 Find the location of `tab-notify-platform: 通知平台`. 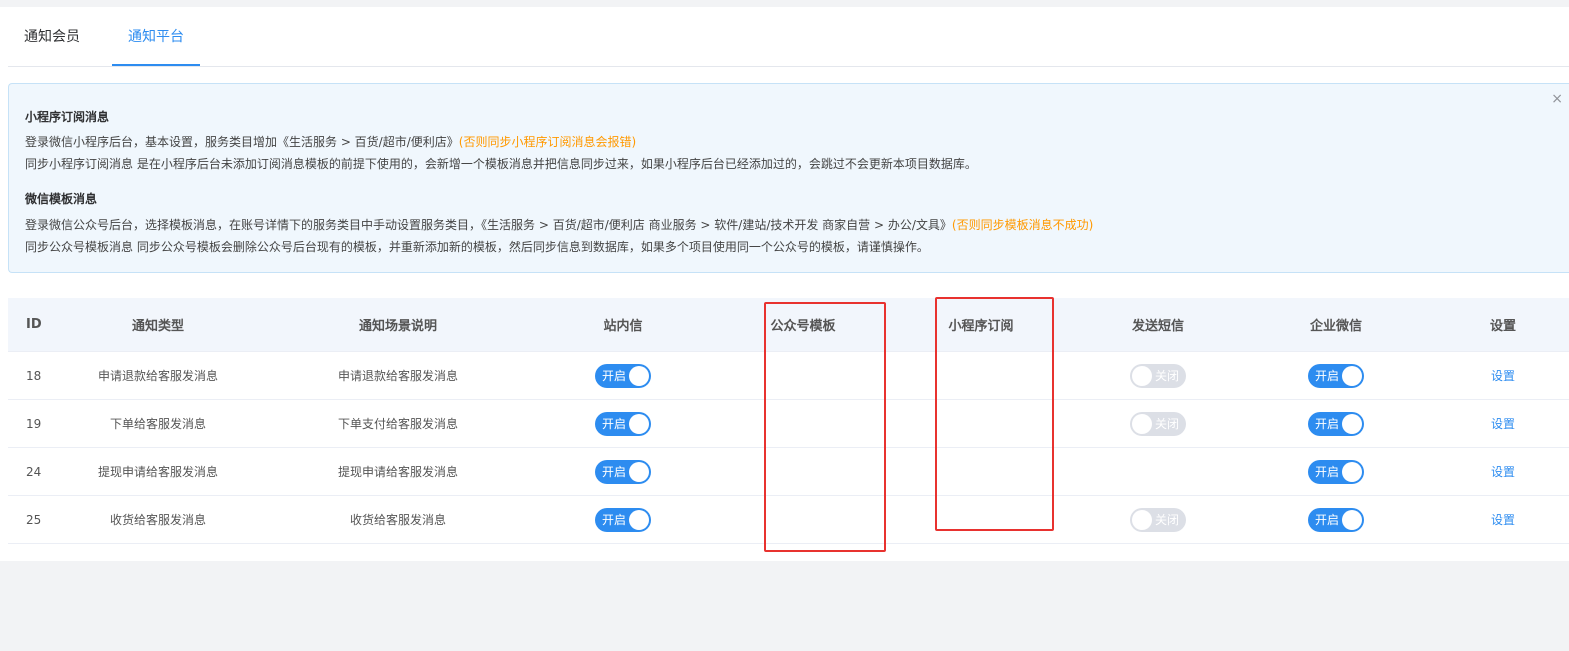

tab-notify-platform: 通知平台 is located at coordinates (156, 37).